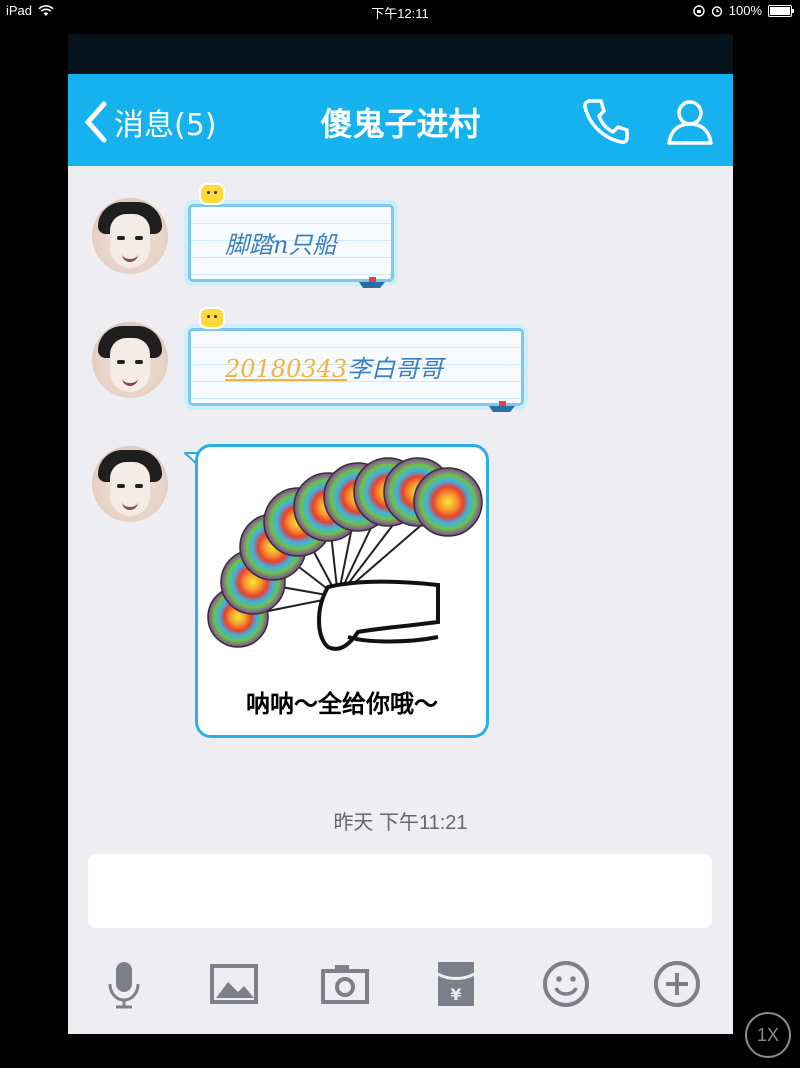 This screenshot has width=800, height=1068. I want to click on zoom-toggle-button: 1X, so click(768, 1035).